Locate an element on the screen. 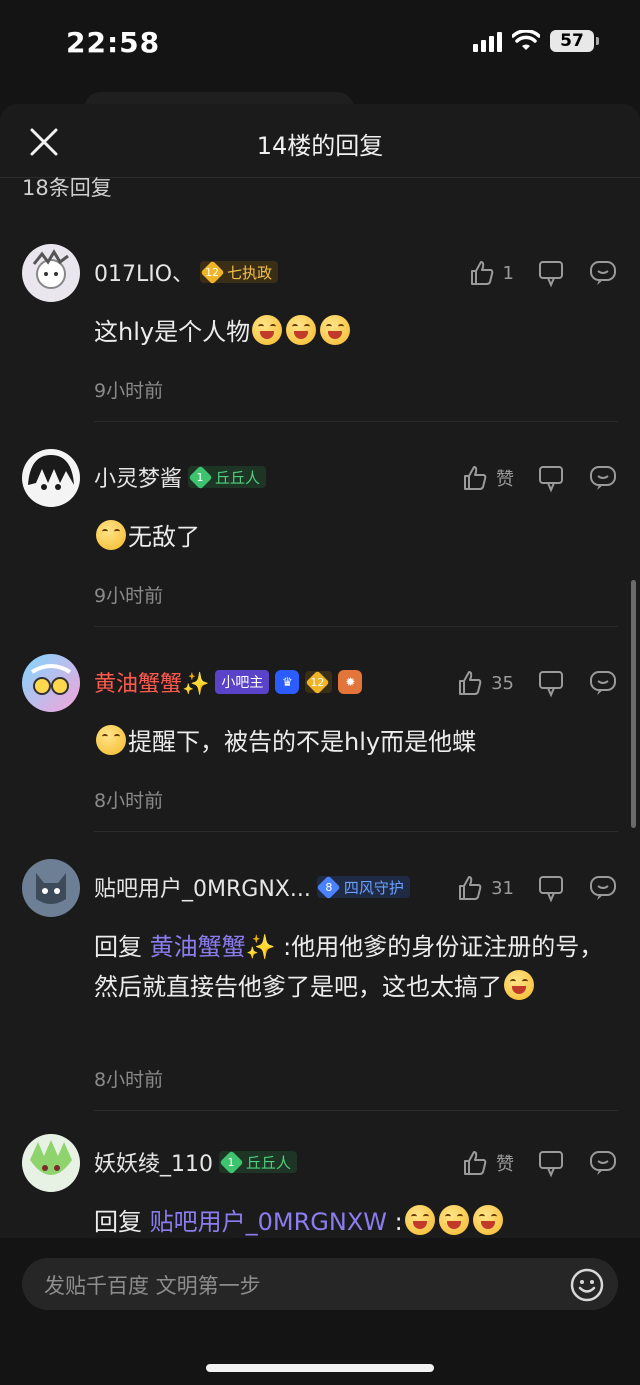 This screenshot has height=1385, width=640. wifi-icon is located at coordinates (526, 40).